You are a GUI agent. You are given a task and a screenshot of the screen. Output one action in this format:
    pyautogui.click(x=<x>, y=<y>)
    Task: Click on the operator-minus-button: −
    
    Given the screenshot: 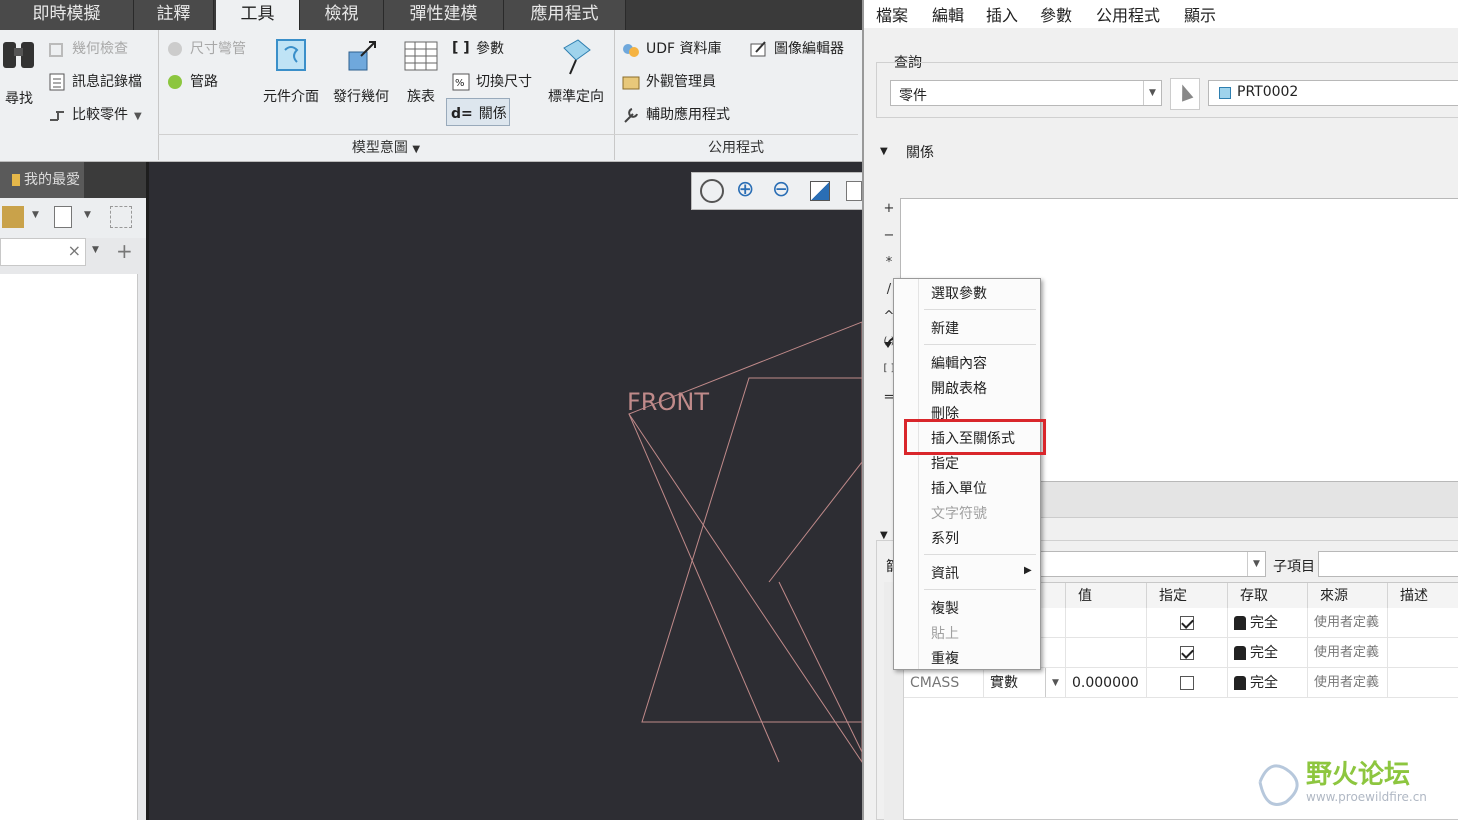 What is the action you would take?
    pyautogui.click(x=889, y=235)
    